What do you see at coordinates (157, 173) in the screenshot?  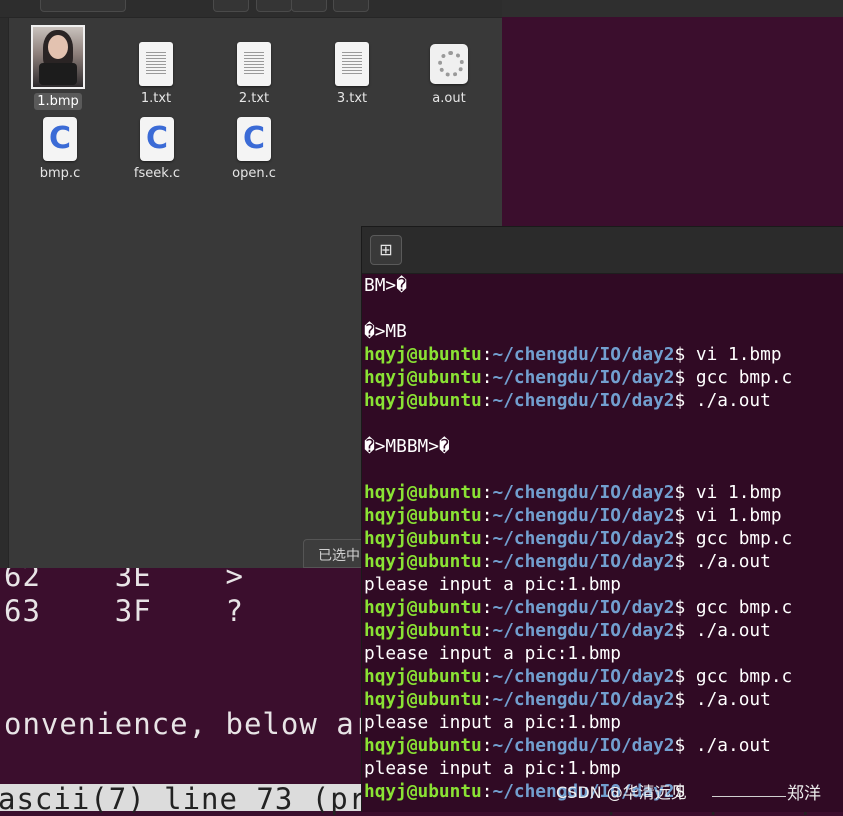 I see `file-label: fseek.c` at bounding box center [157, 173].